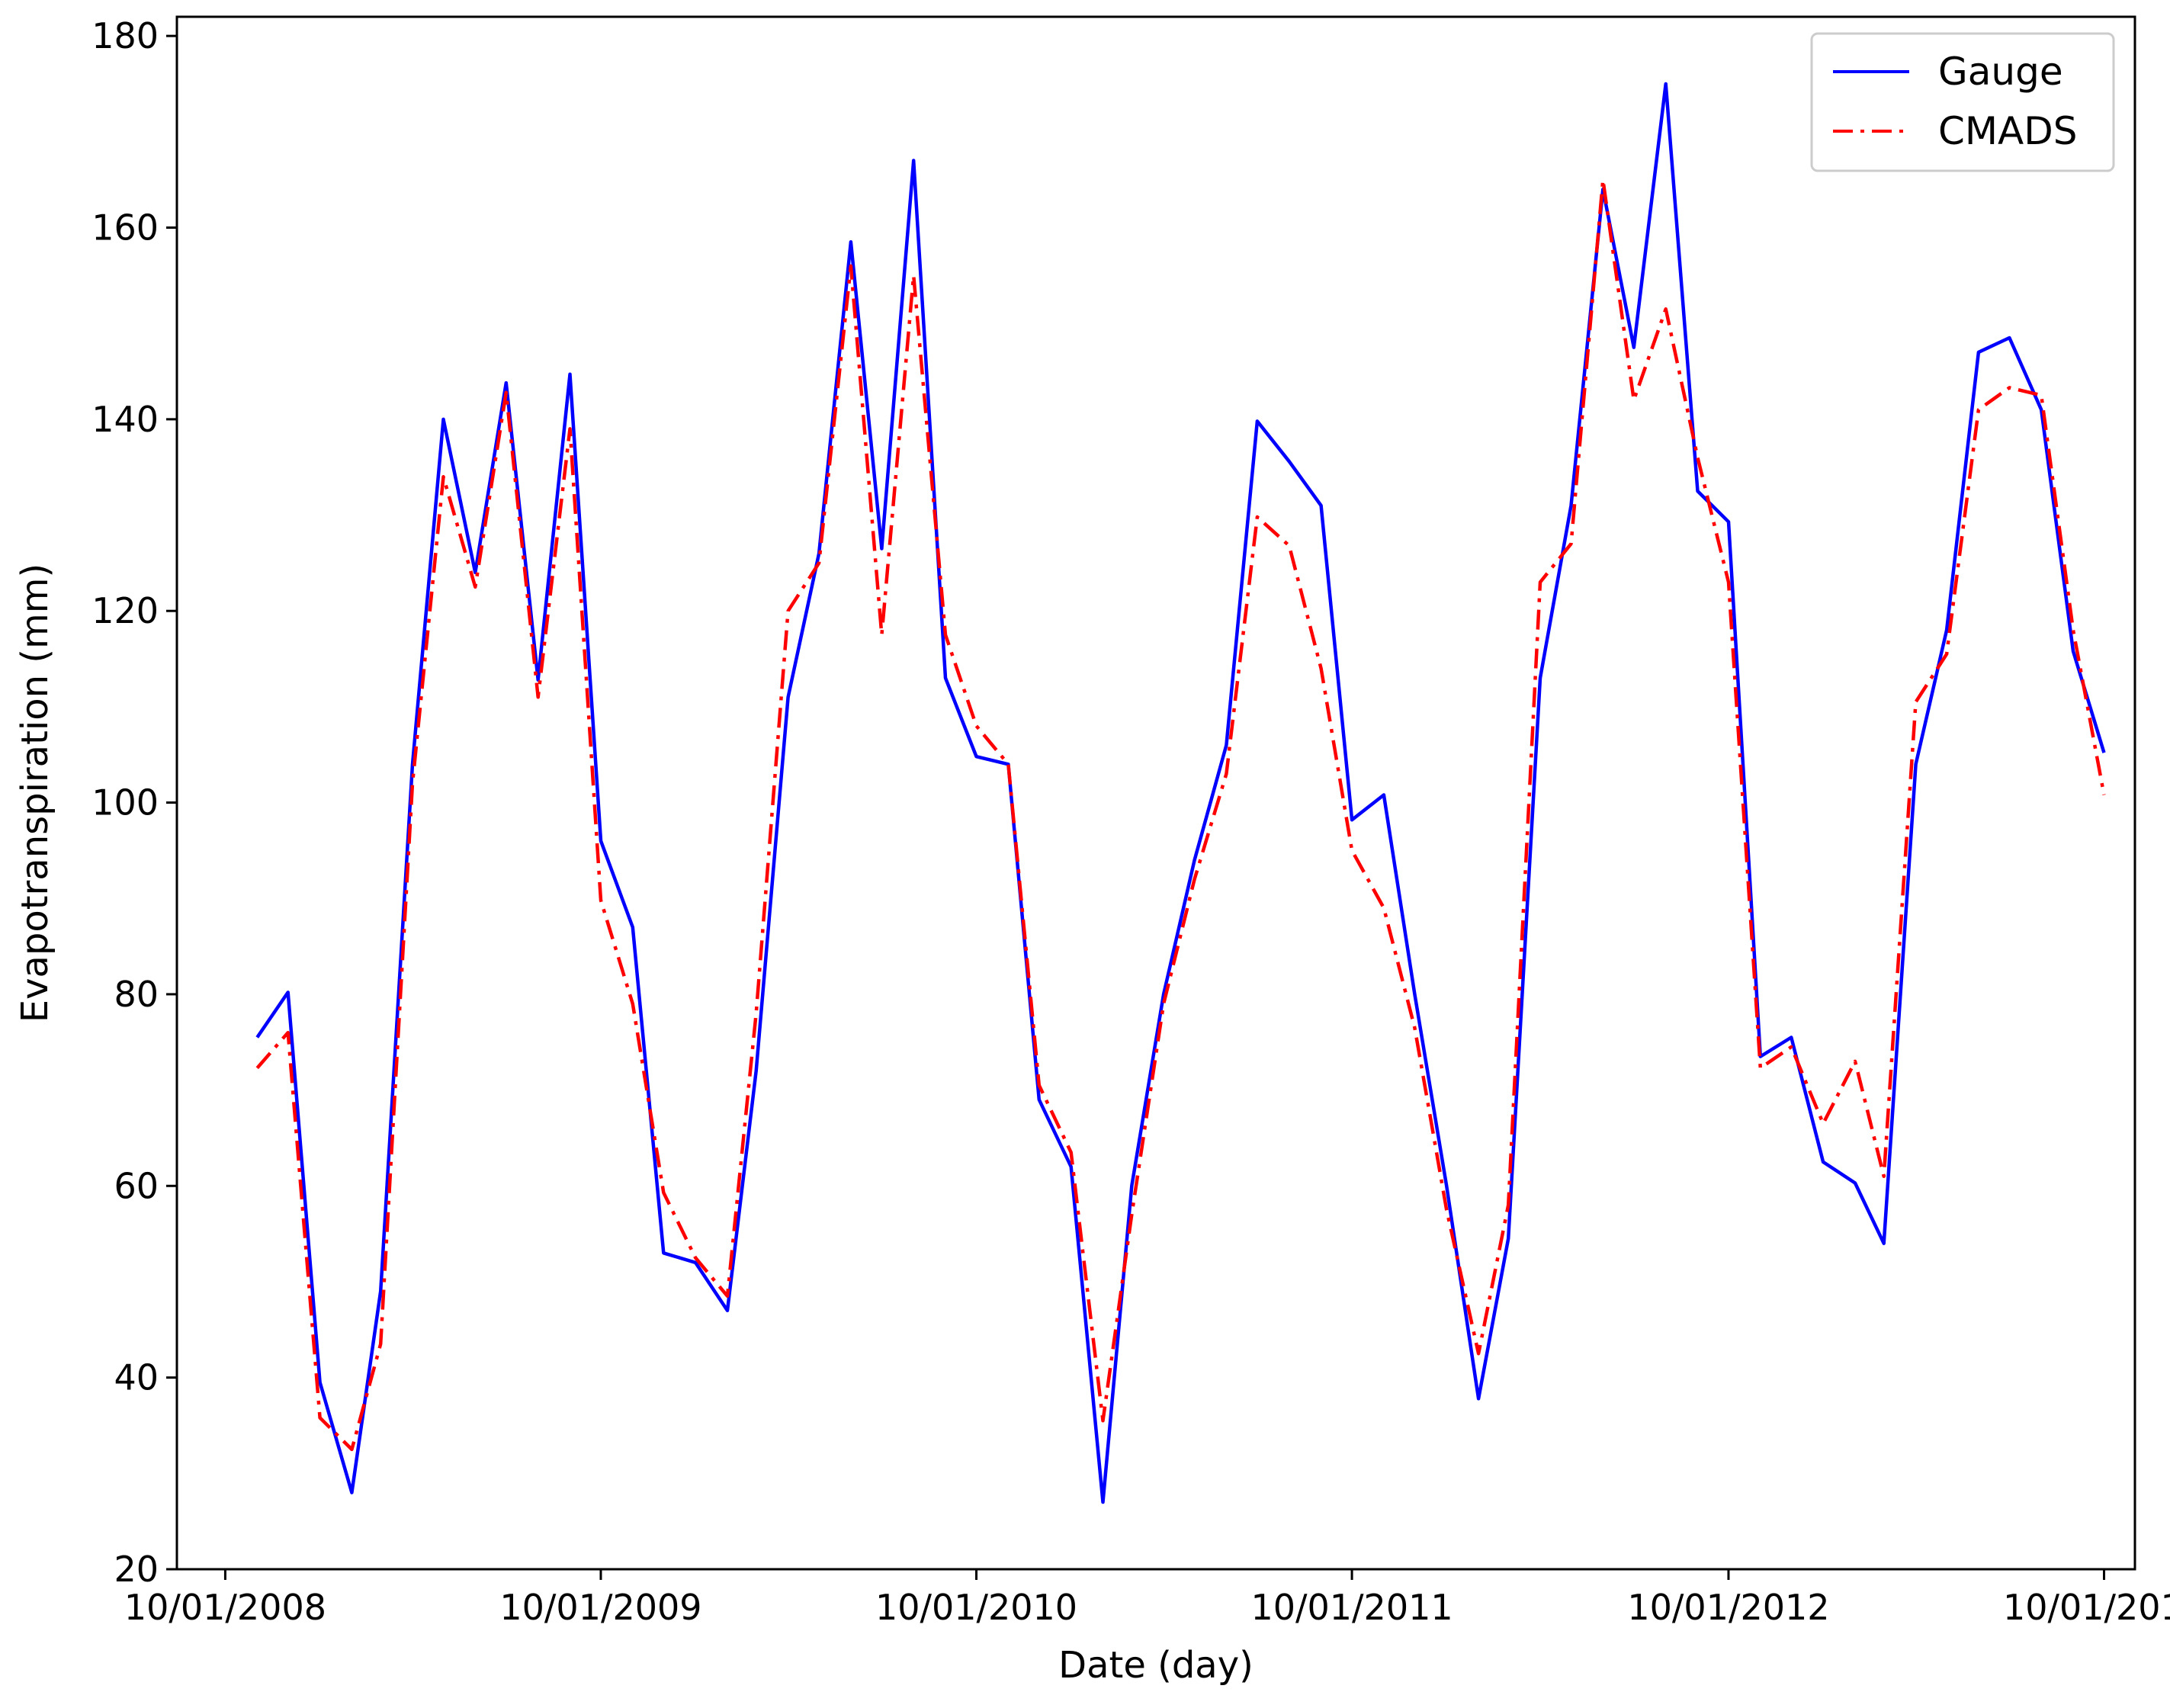 This screenshot has height=1708, width=2170. I want to click on legend-label-gauge: Gauge, so click(2000, 72).